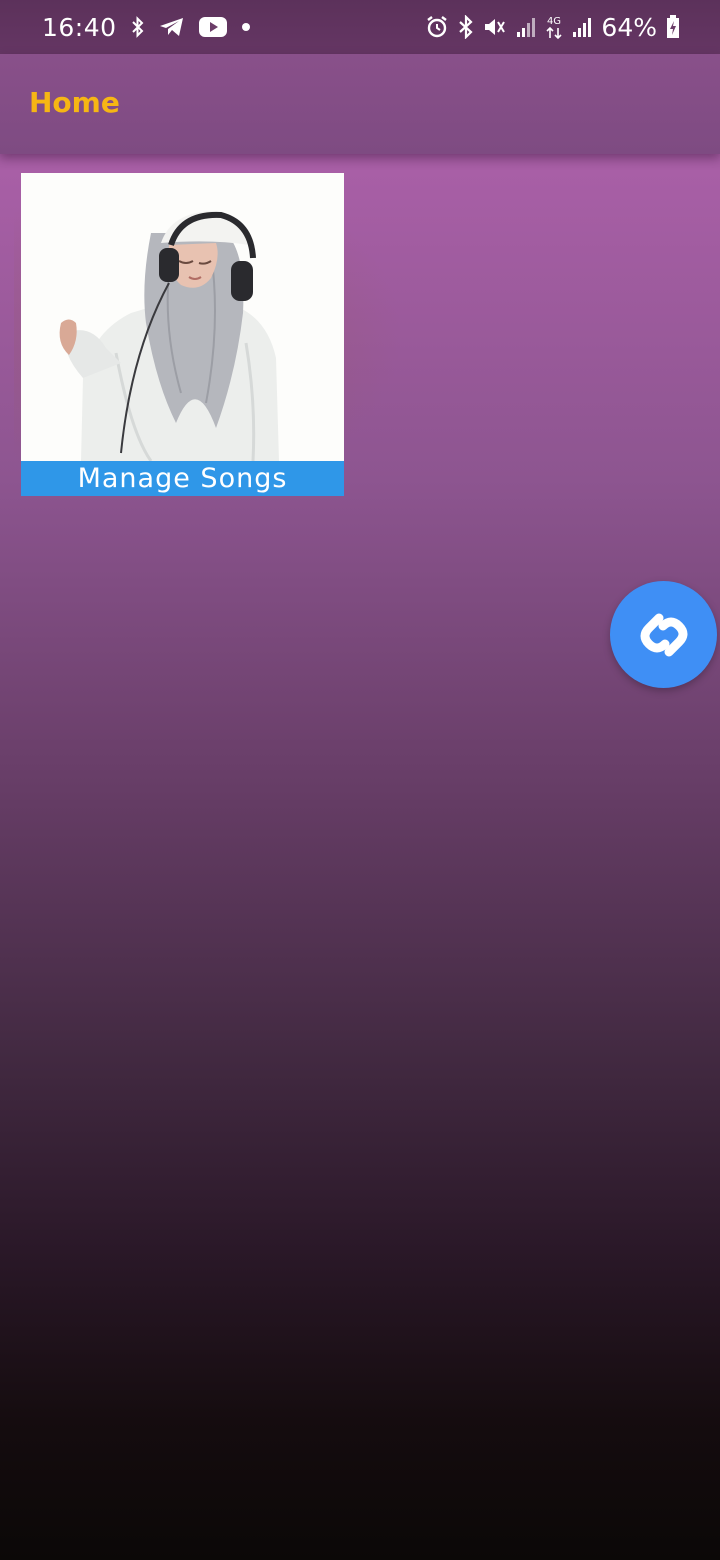  I want to click on status-bar: 16:40 4G 64%, so click(360, 27).